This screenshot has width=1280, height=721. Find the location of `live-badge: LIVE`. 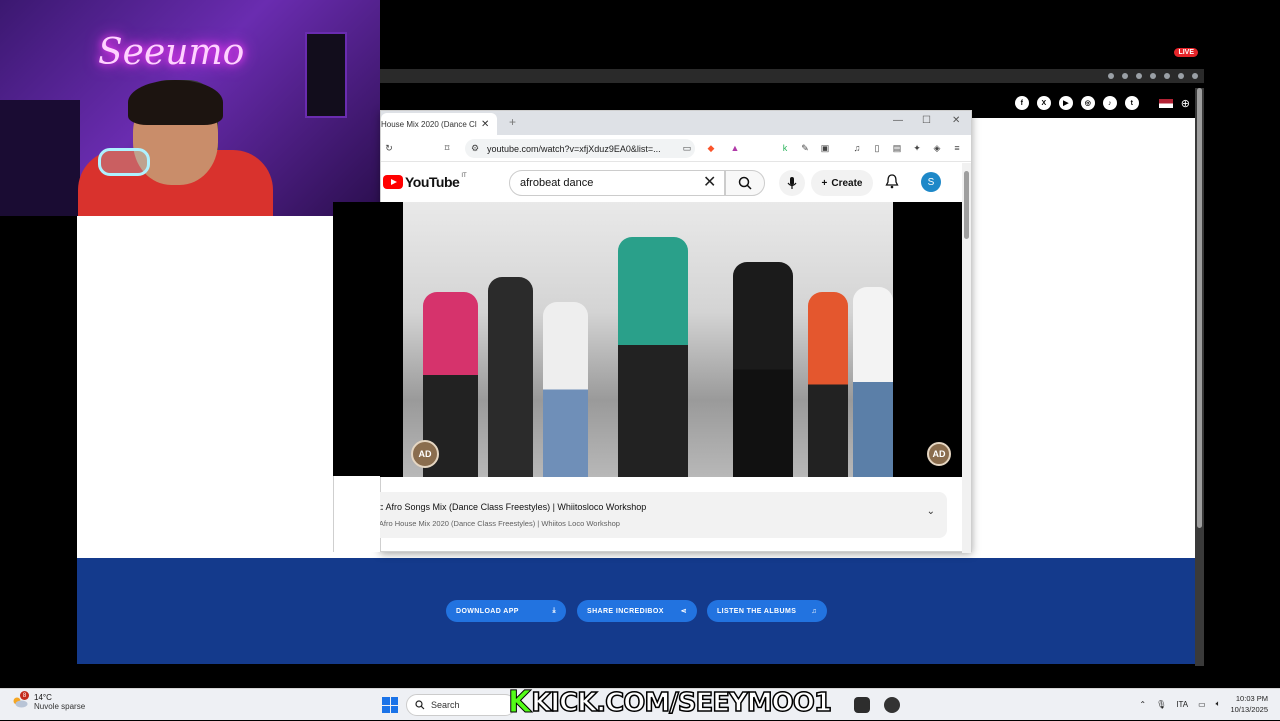

live-badge: LIVE is located at coordinates (1186, 52).